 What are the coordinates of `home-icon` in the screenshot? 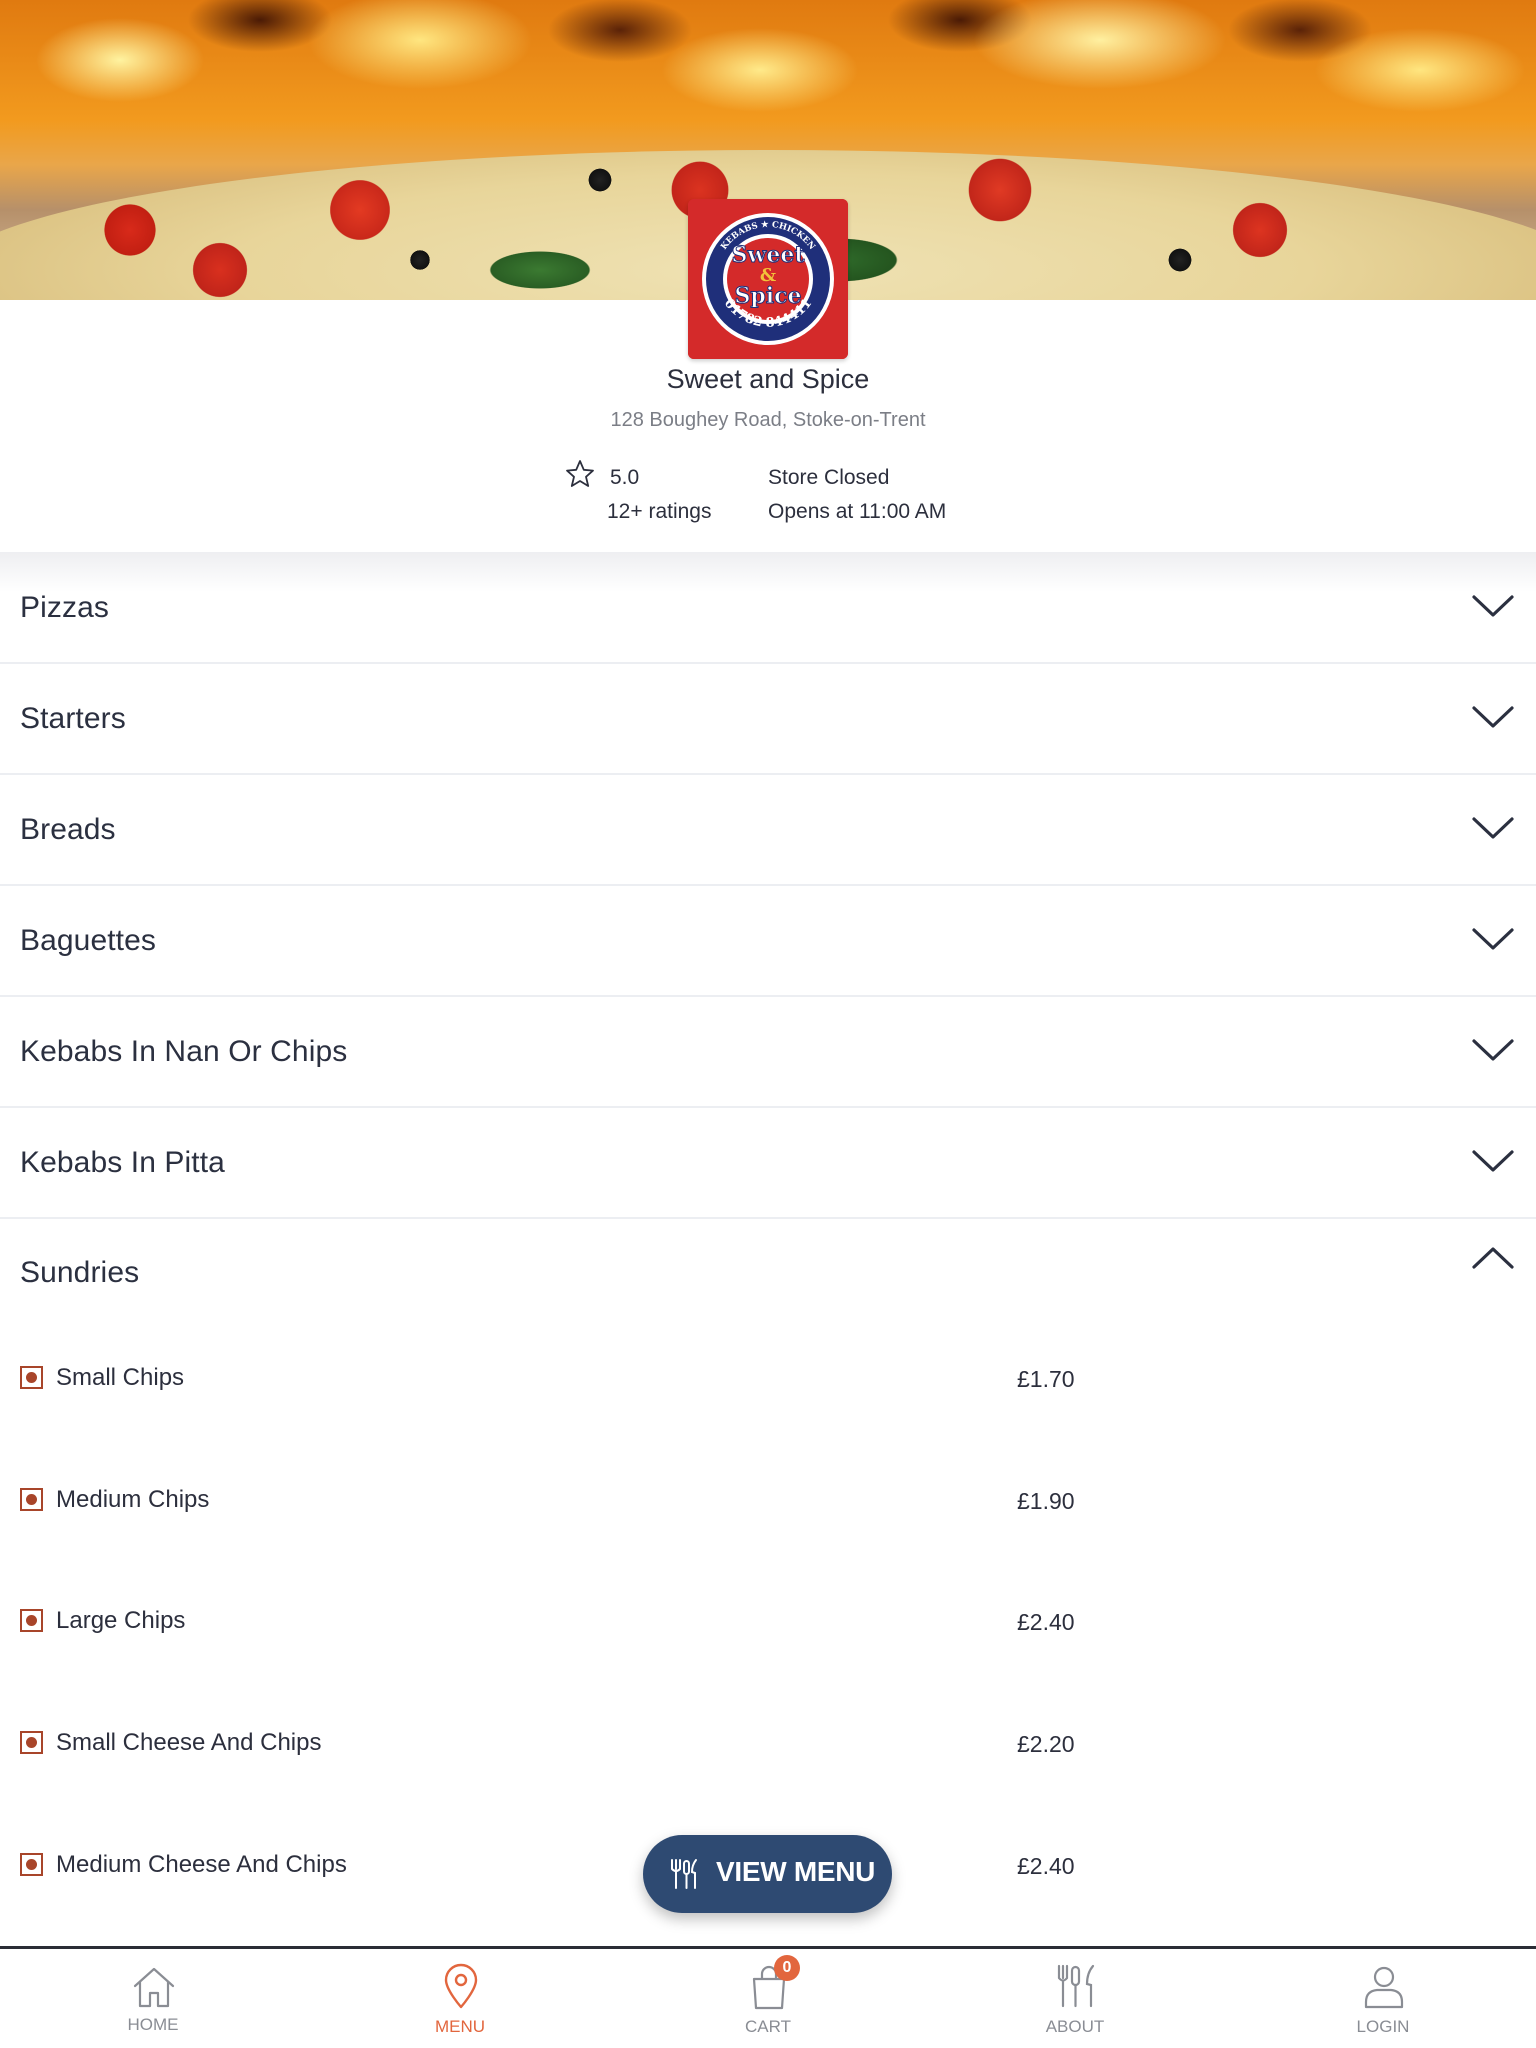 It's located at (154, 1987).